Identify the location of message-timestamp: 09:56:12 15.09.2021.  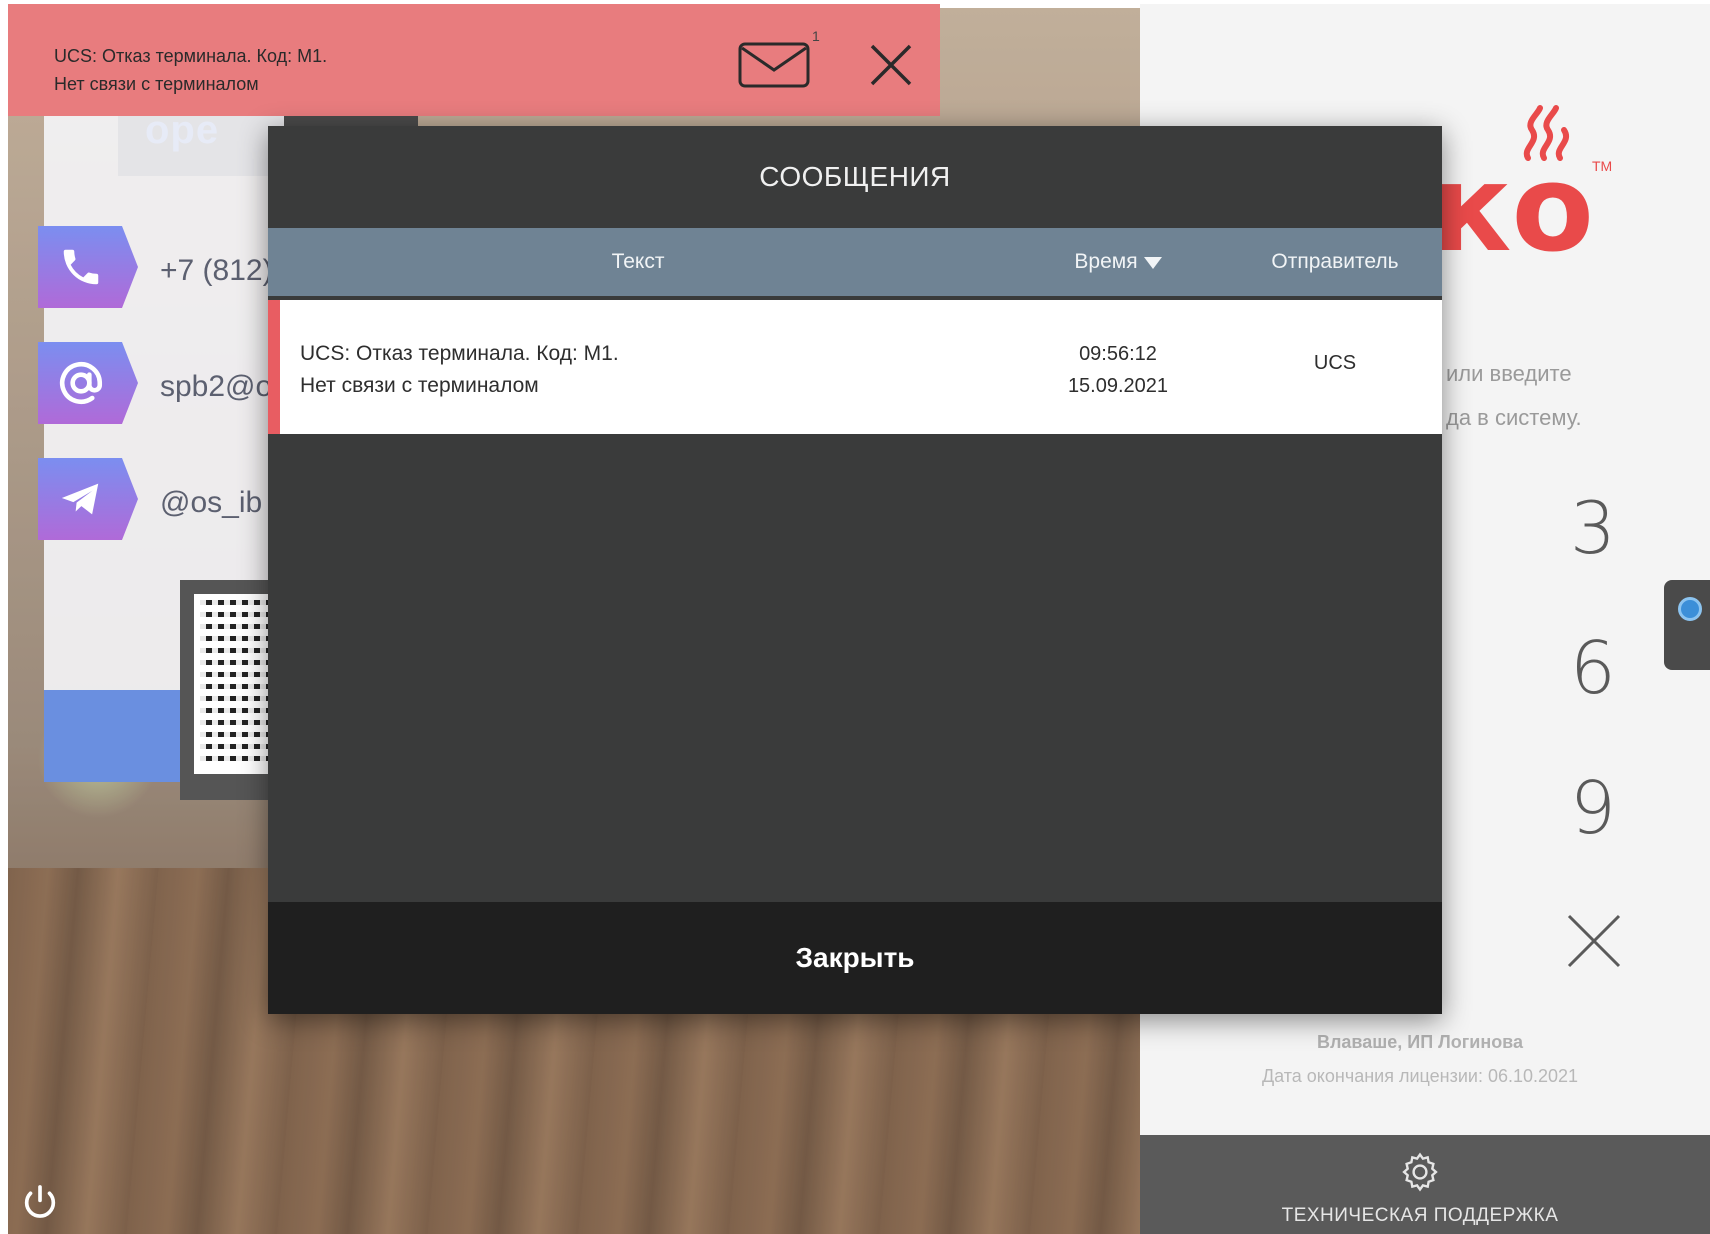
(1118, 370).